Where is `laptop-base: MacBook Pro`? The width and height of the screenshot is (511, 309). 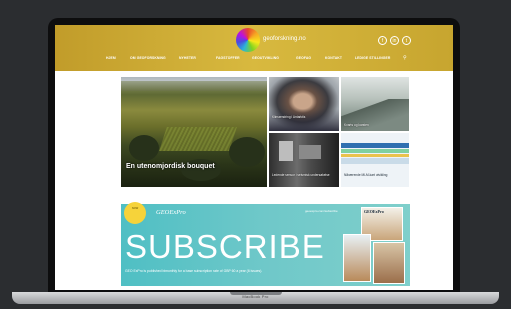
laptop-base: MacBook Pro is located at coordinates (255, 298).